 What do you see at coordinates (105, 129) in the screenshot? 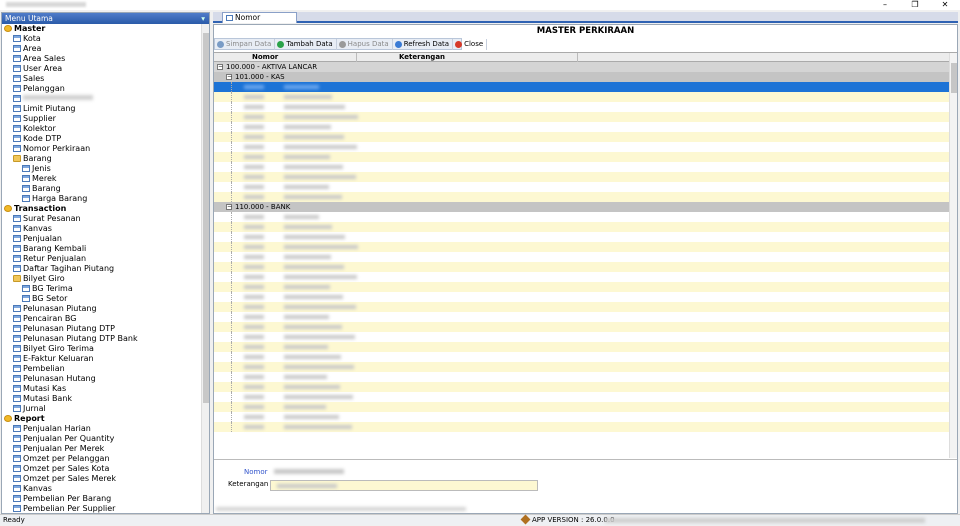
I see `menu-item: Kolektor` at bounding box center [105, 129].